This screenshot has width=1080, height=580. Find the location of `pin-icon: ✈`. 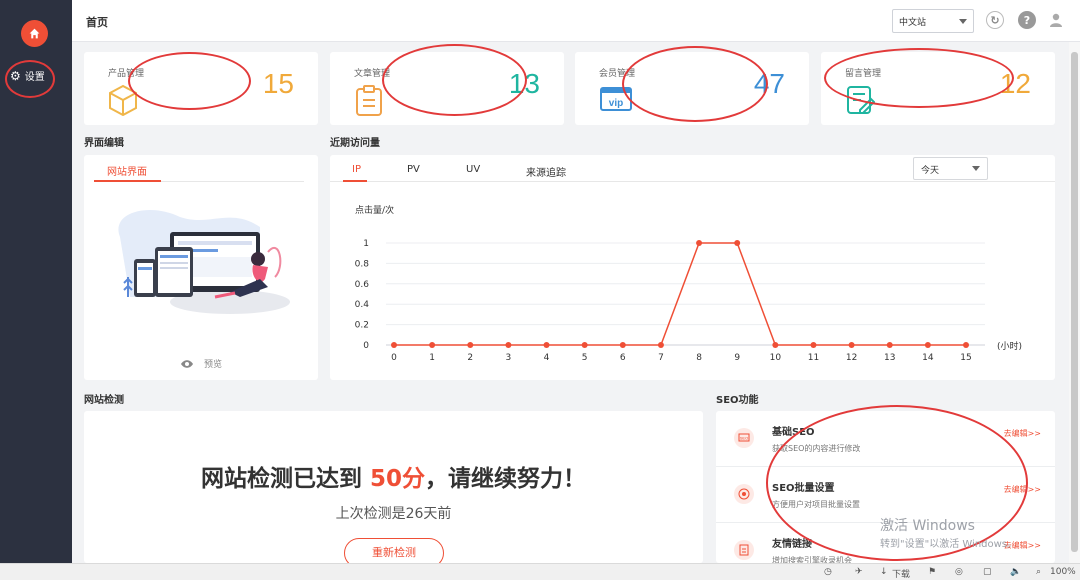

pin-icon: ✈ is located at coordinates (859, 572).